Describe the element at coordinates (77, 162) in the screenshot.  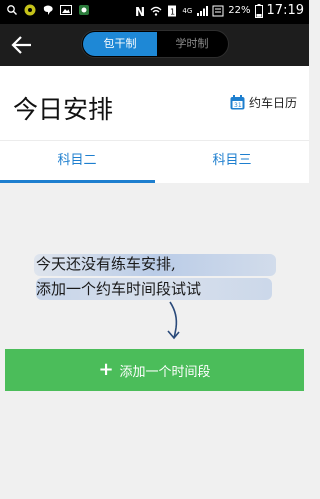
I see `tab-subject-two: 科目二` at that location.